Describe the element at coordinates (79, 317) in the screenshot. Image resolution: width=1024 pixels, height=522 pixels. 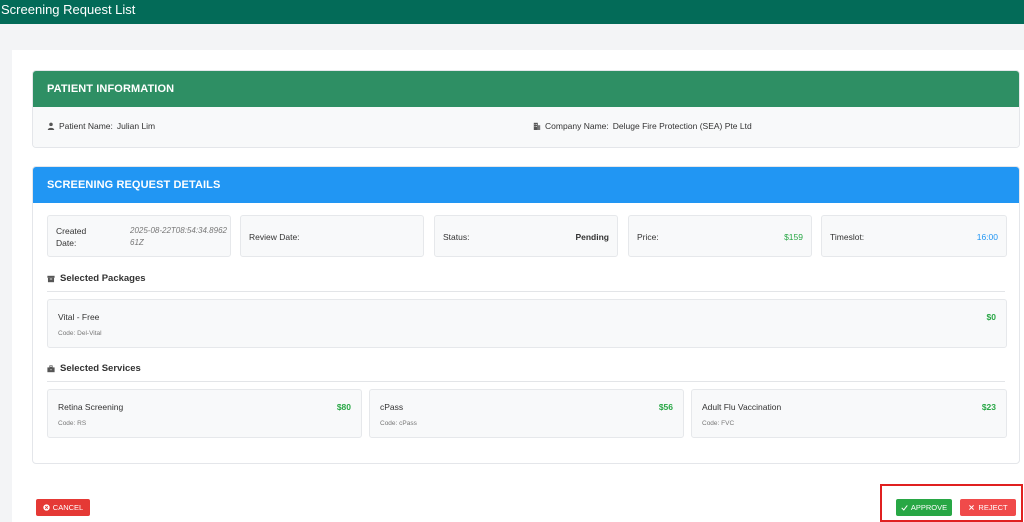
I see `package-name: Vital - Free` at that location.